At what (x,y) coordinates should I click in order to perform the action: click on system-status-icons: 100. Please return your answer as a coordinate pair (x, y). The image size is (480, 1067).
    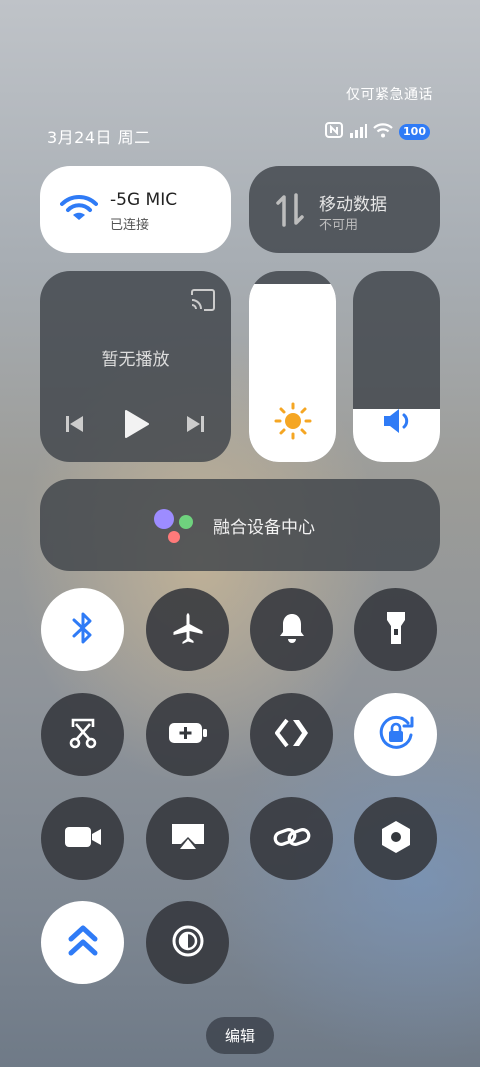
    Looking at the image, I should click on (377, 132).